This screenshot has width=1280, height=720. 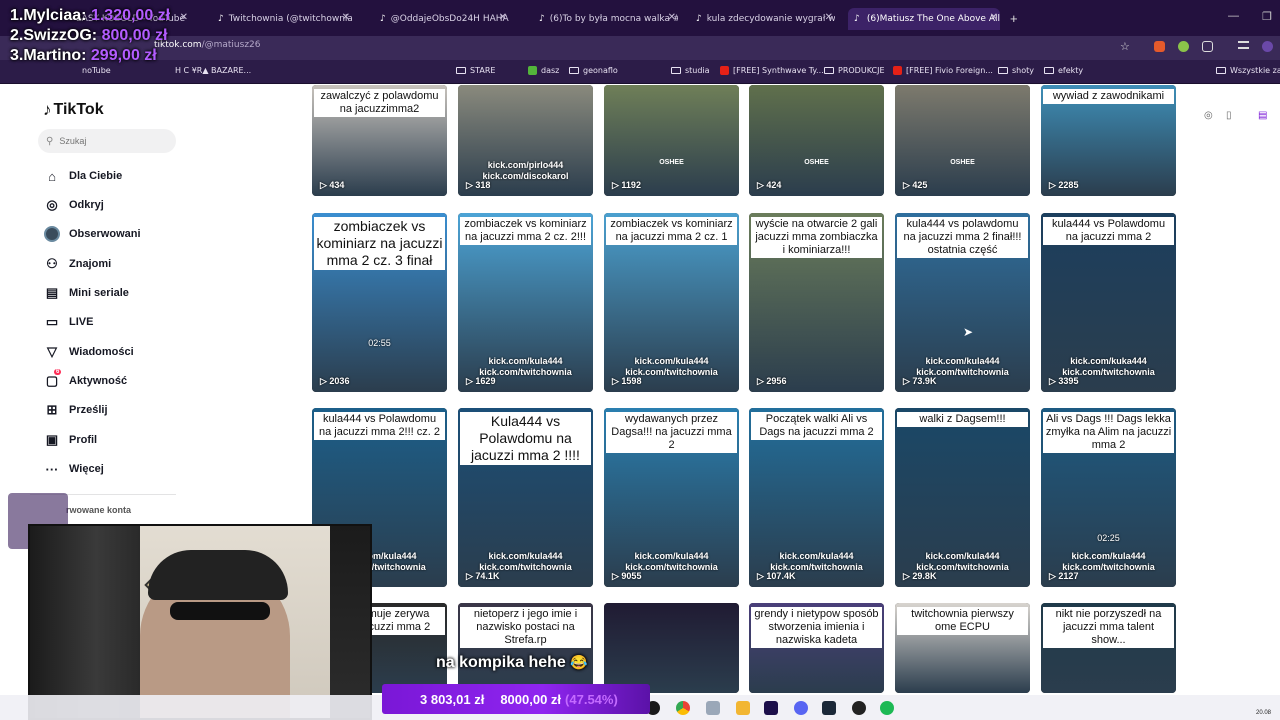 I want to click on video-card: OSHEE ▷ 424, so click(x=816, y=140).